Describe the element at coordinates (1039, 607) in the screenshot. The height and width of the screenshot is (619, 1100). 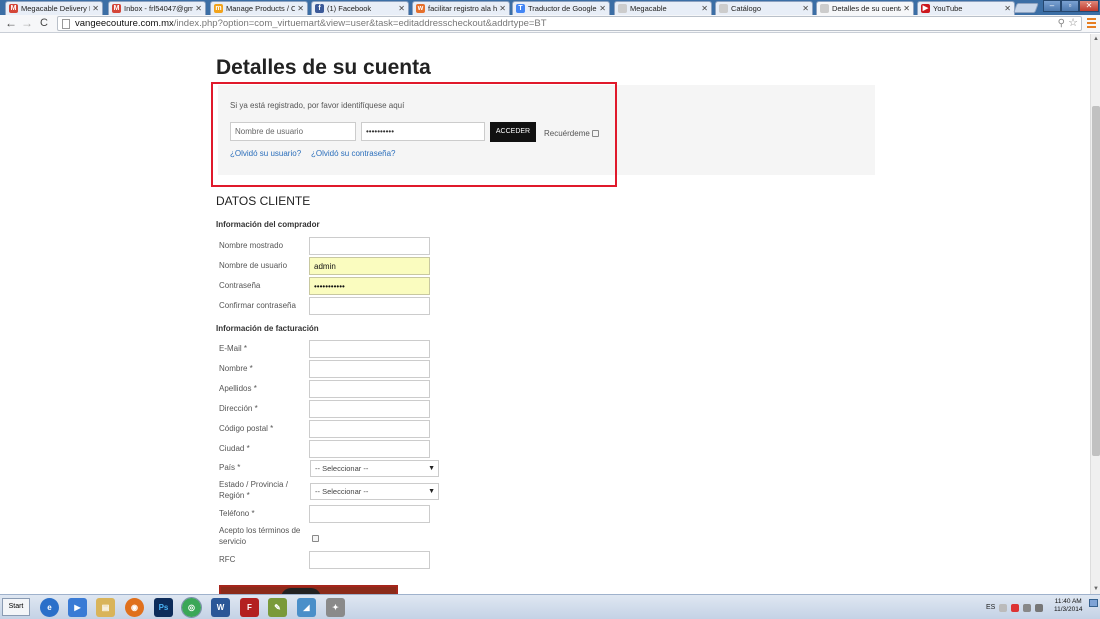
I see `volume-icon` at that location.